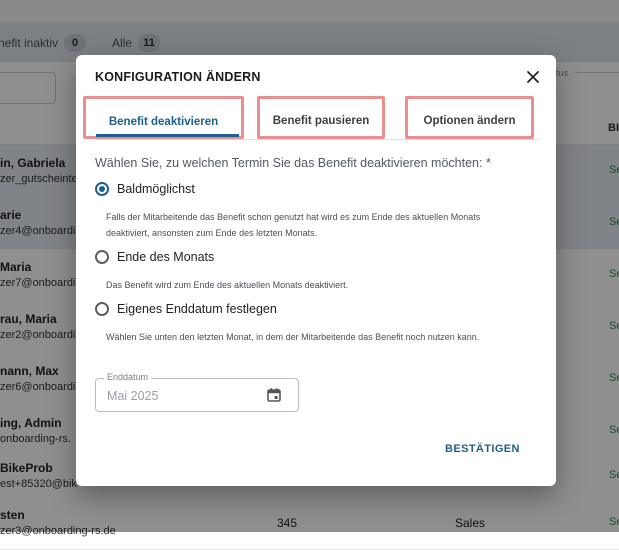 This screenshot has width=619, height=550. What do you see at coordinates (317, 139) in the screenshot?
I see `tab-divider` at bounding box center [317, 139].